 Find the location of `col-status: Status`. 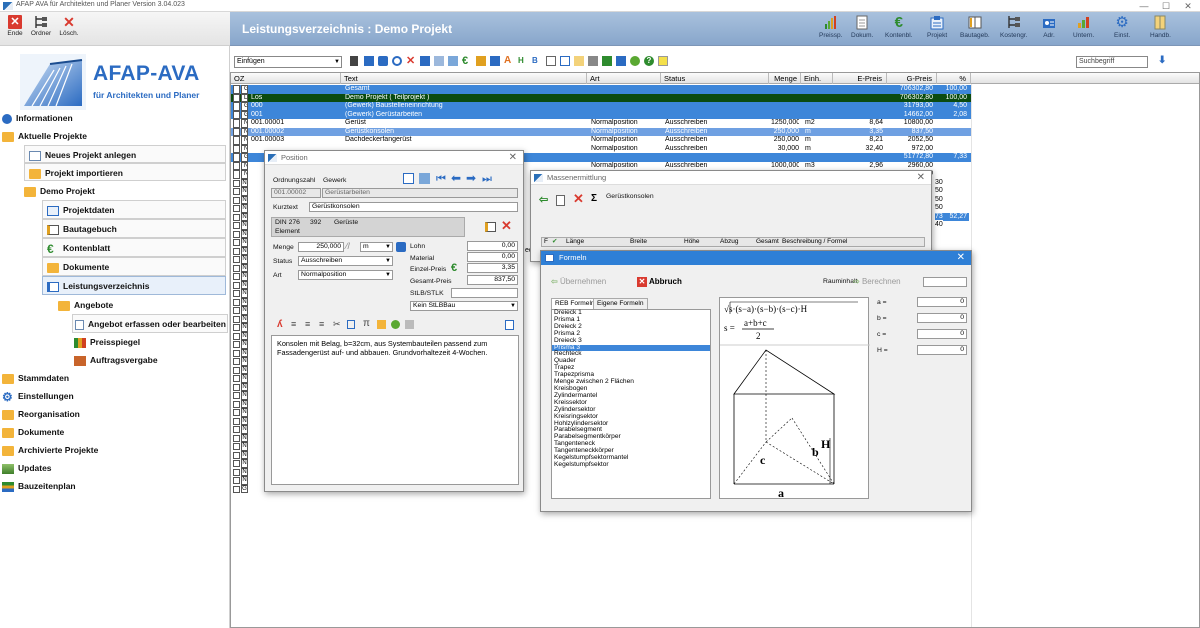

col-status: Status is located at coordinates (715, 78).